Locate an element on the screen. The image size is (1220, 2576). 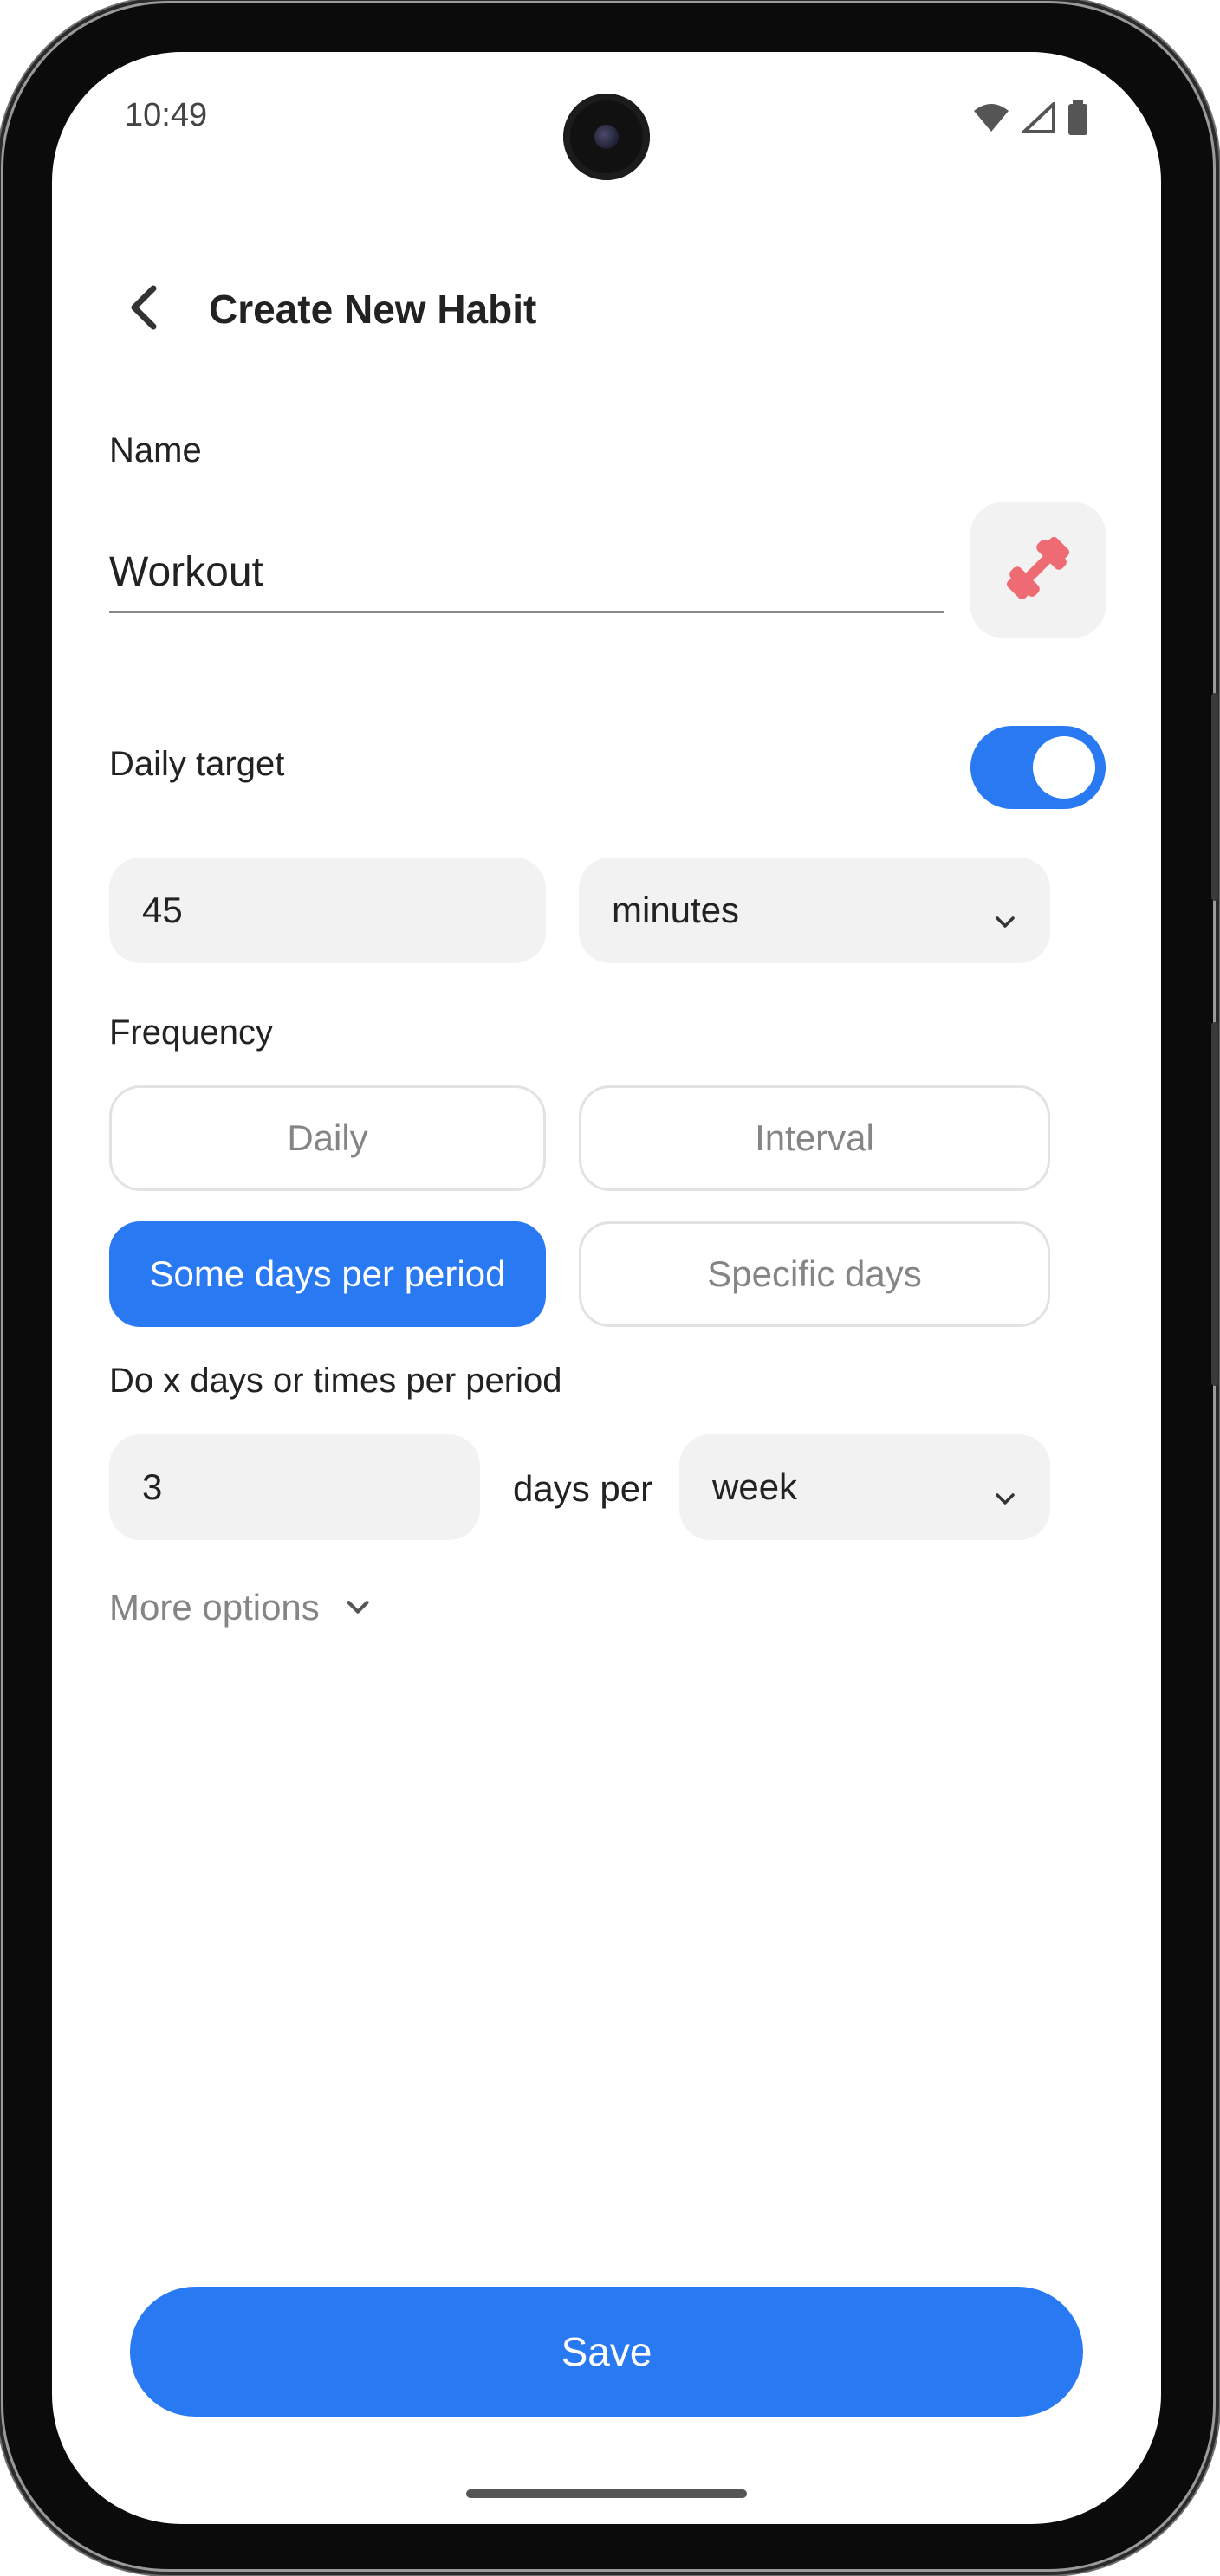
chevron-left-icon is located at coordinates (144, 309).